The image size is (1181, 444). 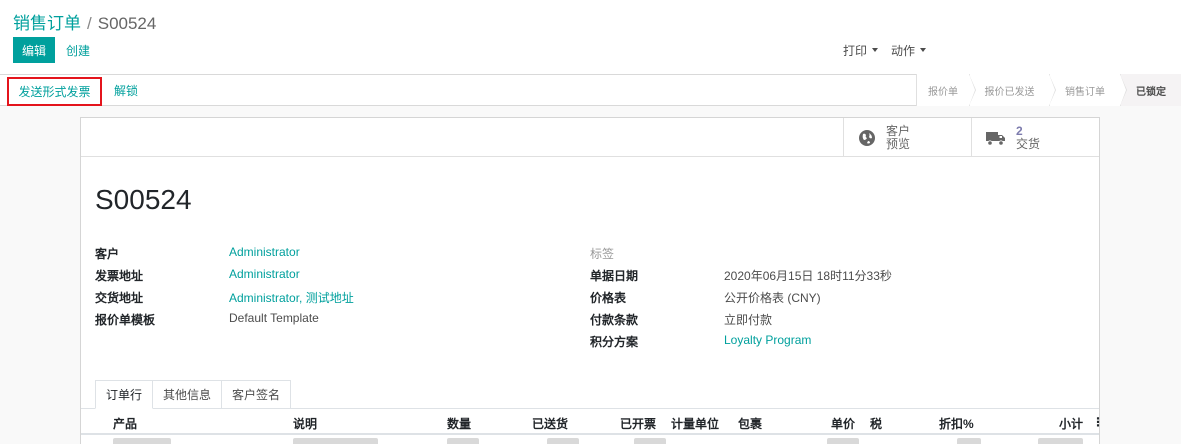 I want to click on status-stages: 报价单 报价已发送 销售订单 已锁定, so click(x=1048, y=90).